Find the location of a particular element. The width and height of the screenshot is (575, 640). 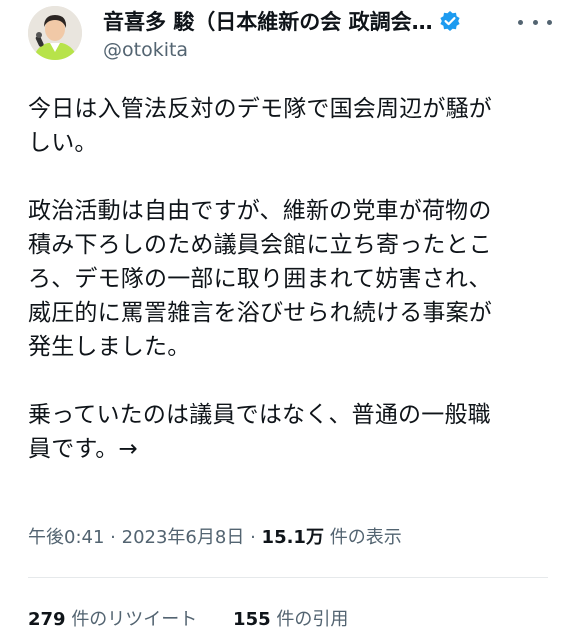

tweet-line: 政治活動は自由ですが、維新の党車が荷物の is located at coordinates (260, 211).